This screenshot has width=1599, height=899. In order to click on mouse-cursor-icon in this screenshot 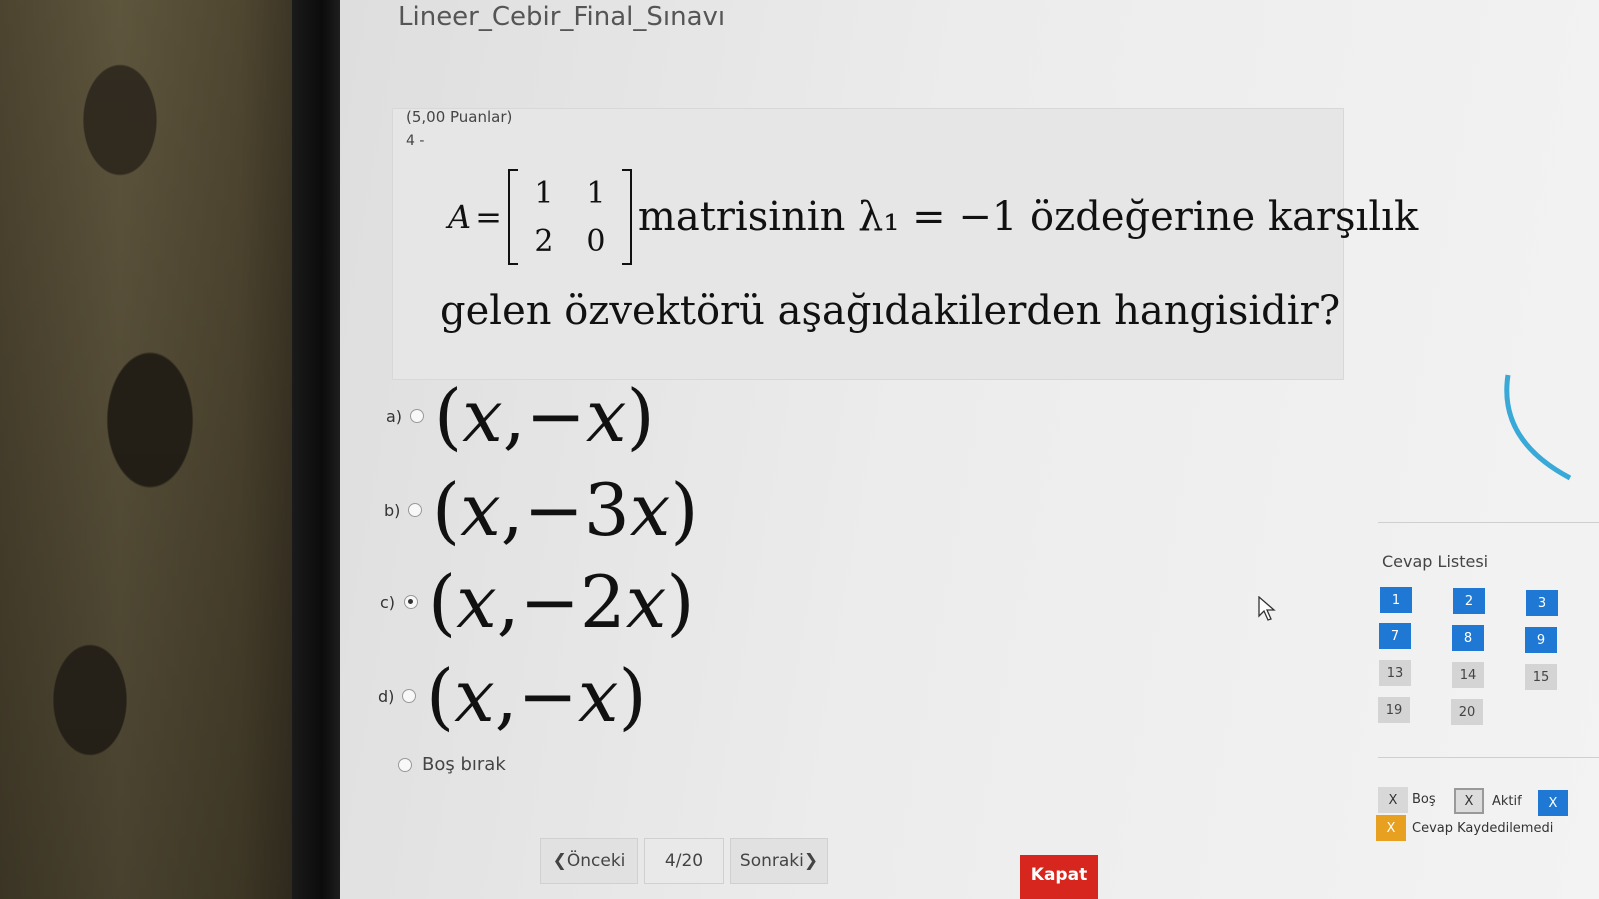, I will do `click(1267, 608)`.